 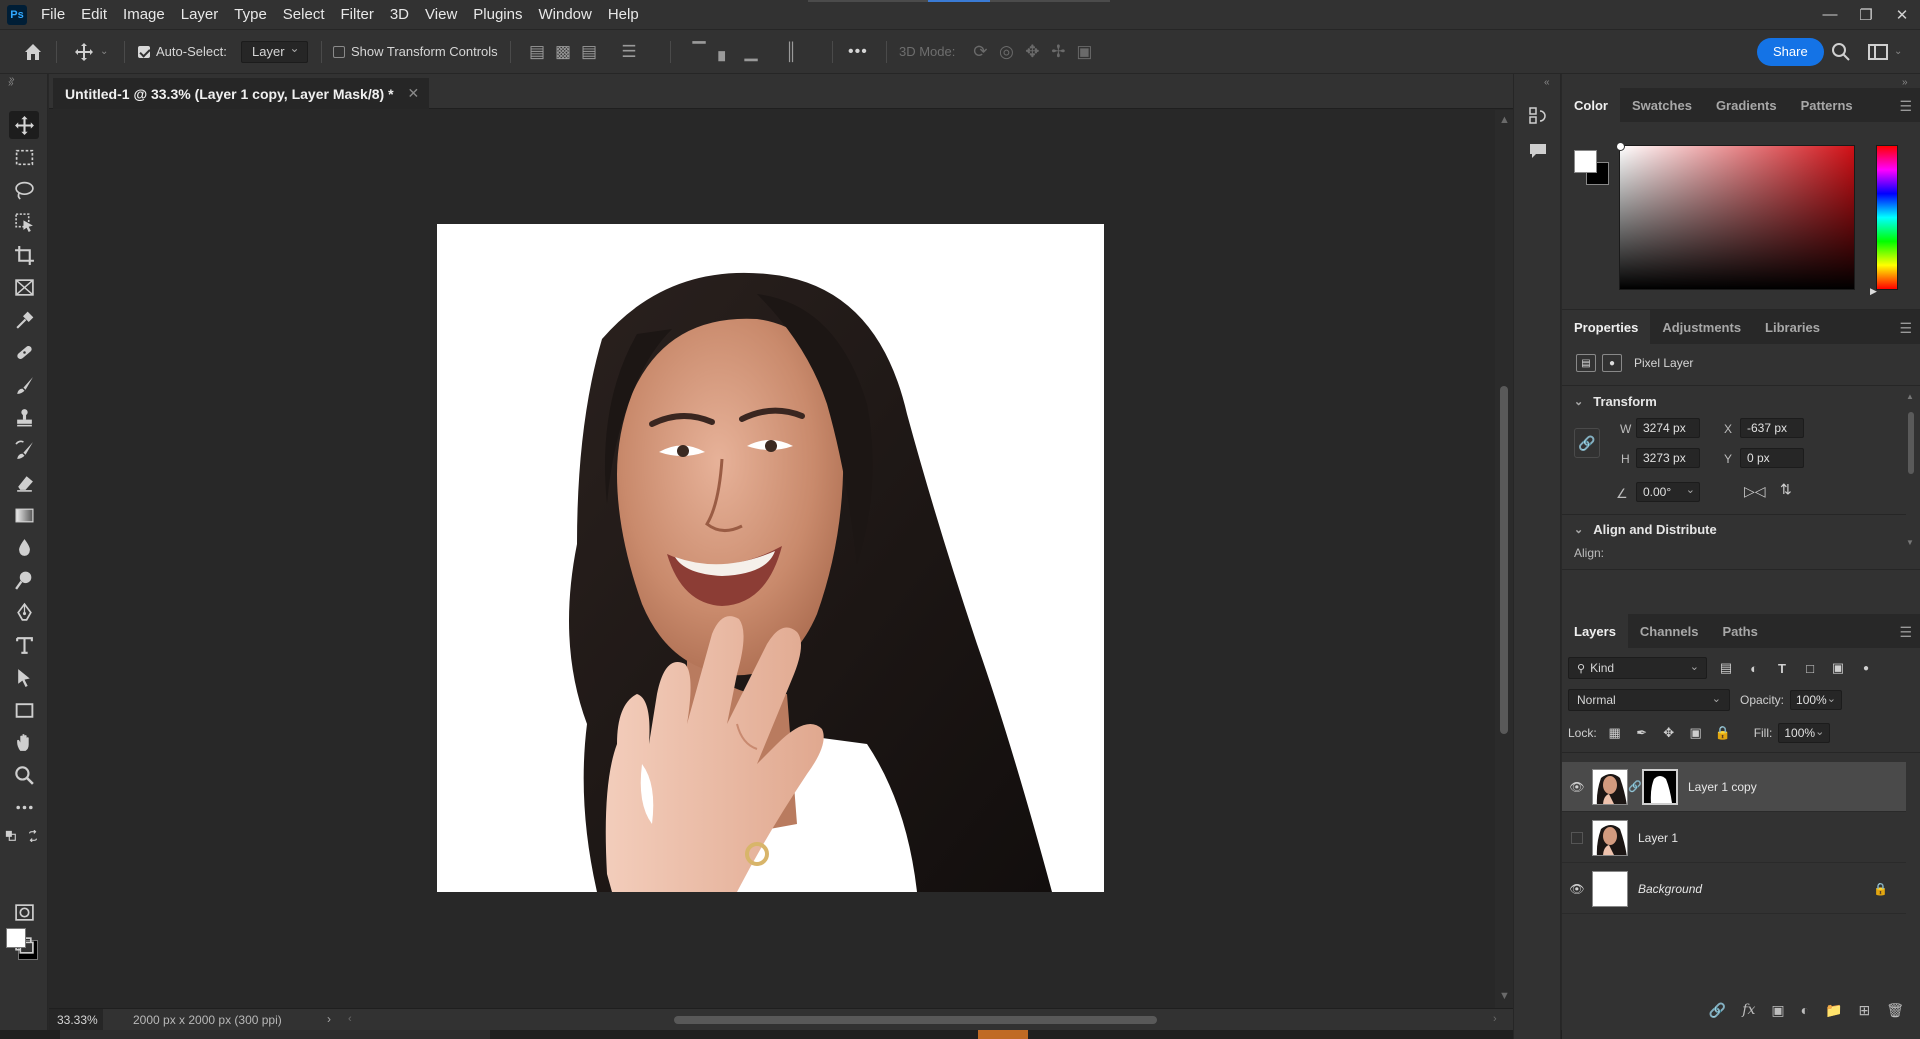 What do you see at coordinates (182, 51) in the screenshot?
I see `auto-select-checkbox: Auto-Select:` at bounding box center [182, 51].